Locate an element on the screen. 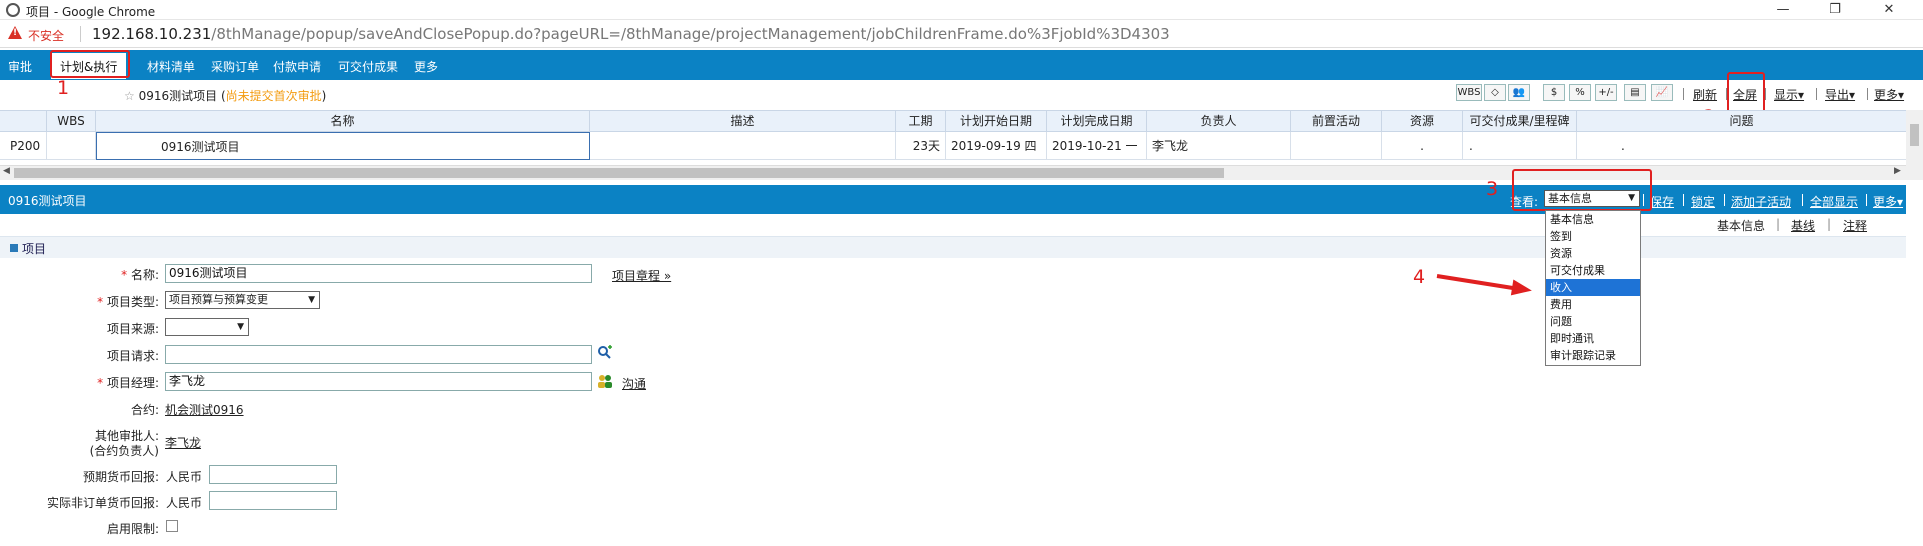 Image resolution: width=1923 pixels, height=546 pixels. view-select: 基本信息 ▼ is located at coordinates (1592, 198).